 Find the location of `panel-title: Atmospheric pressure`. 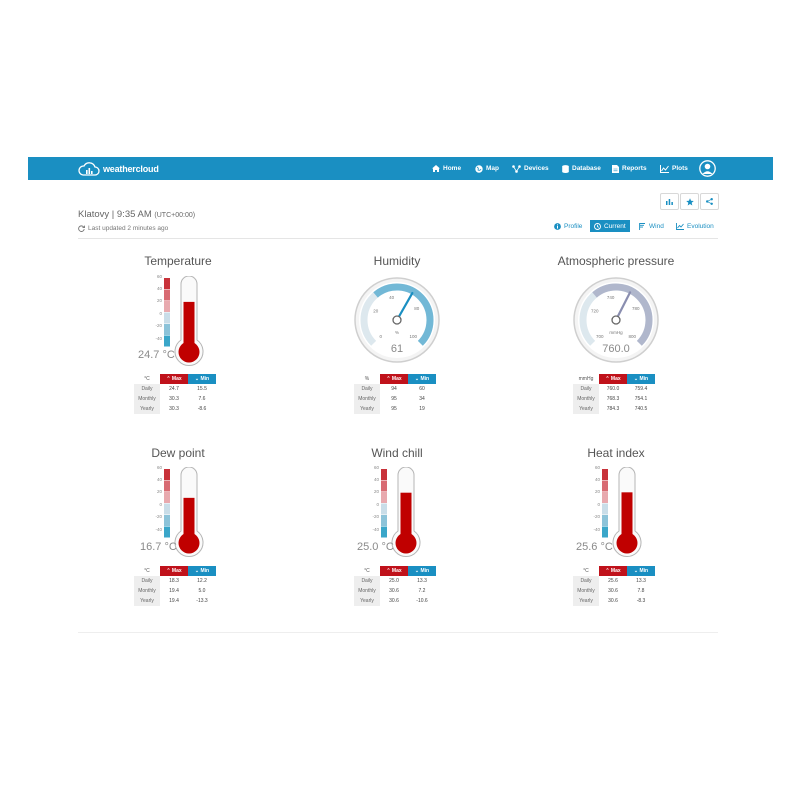

panel-title: Atmospheric pressure is located at coordinates (616, 261).